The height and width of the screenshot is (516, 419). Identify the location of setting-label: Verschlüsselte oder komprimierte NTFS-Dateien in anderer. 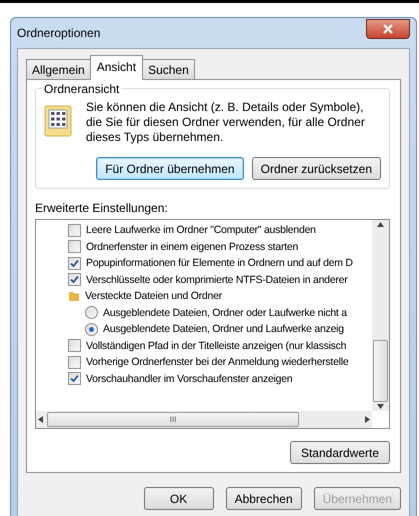
(217, 280).